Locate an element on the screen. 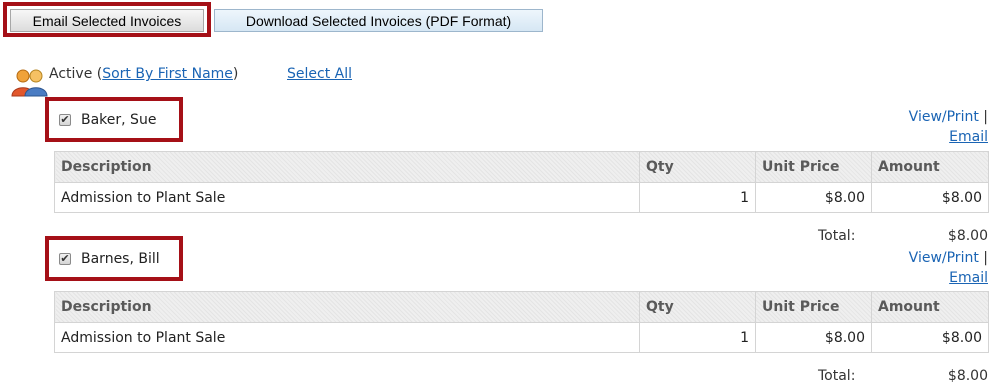  active-status-line: Active (Sort By First Name) is located at coordinates (143, 74).